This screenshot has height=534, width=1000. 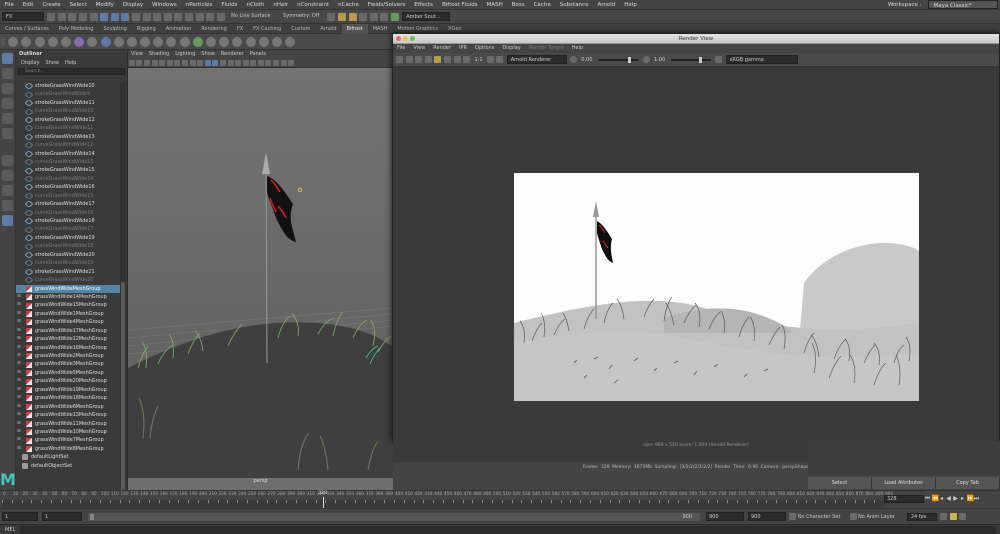 I want to click on menuset-select: FX, so click(x=23, y=16).